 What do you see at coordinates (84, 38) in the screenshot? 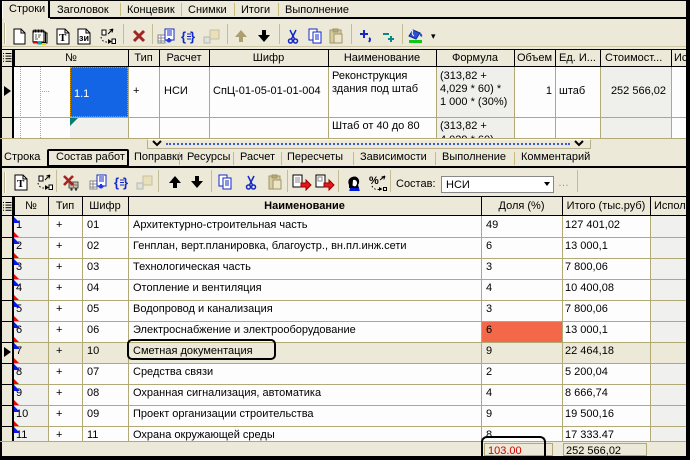
I see `svg-text: зи` at bounding box center [84, 38].